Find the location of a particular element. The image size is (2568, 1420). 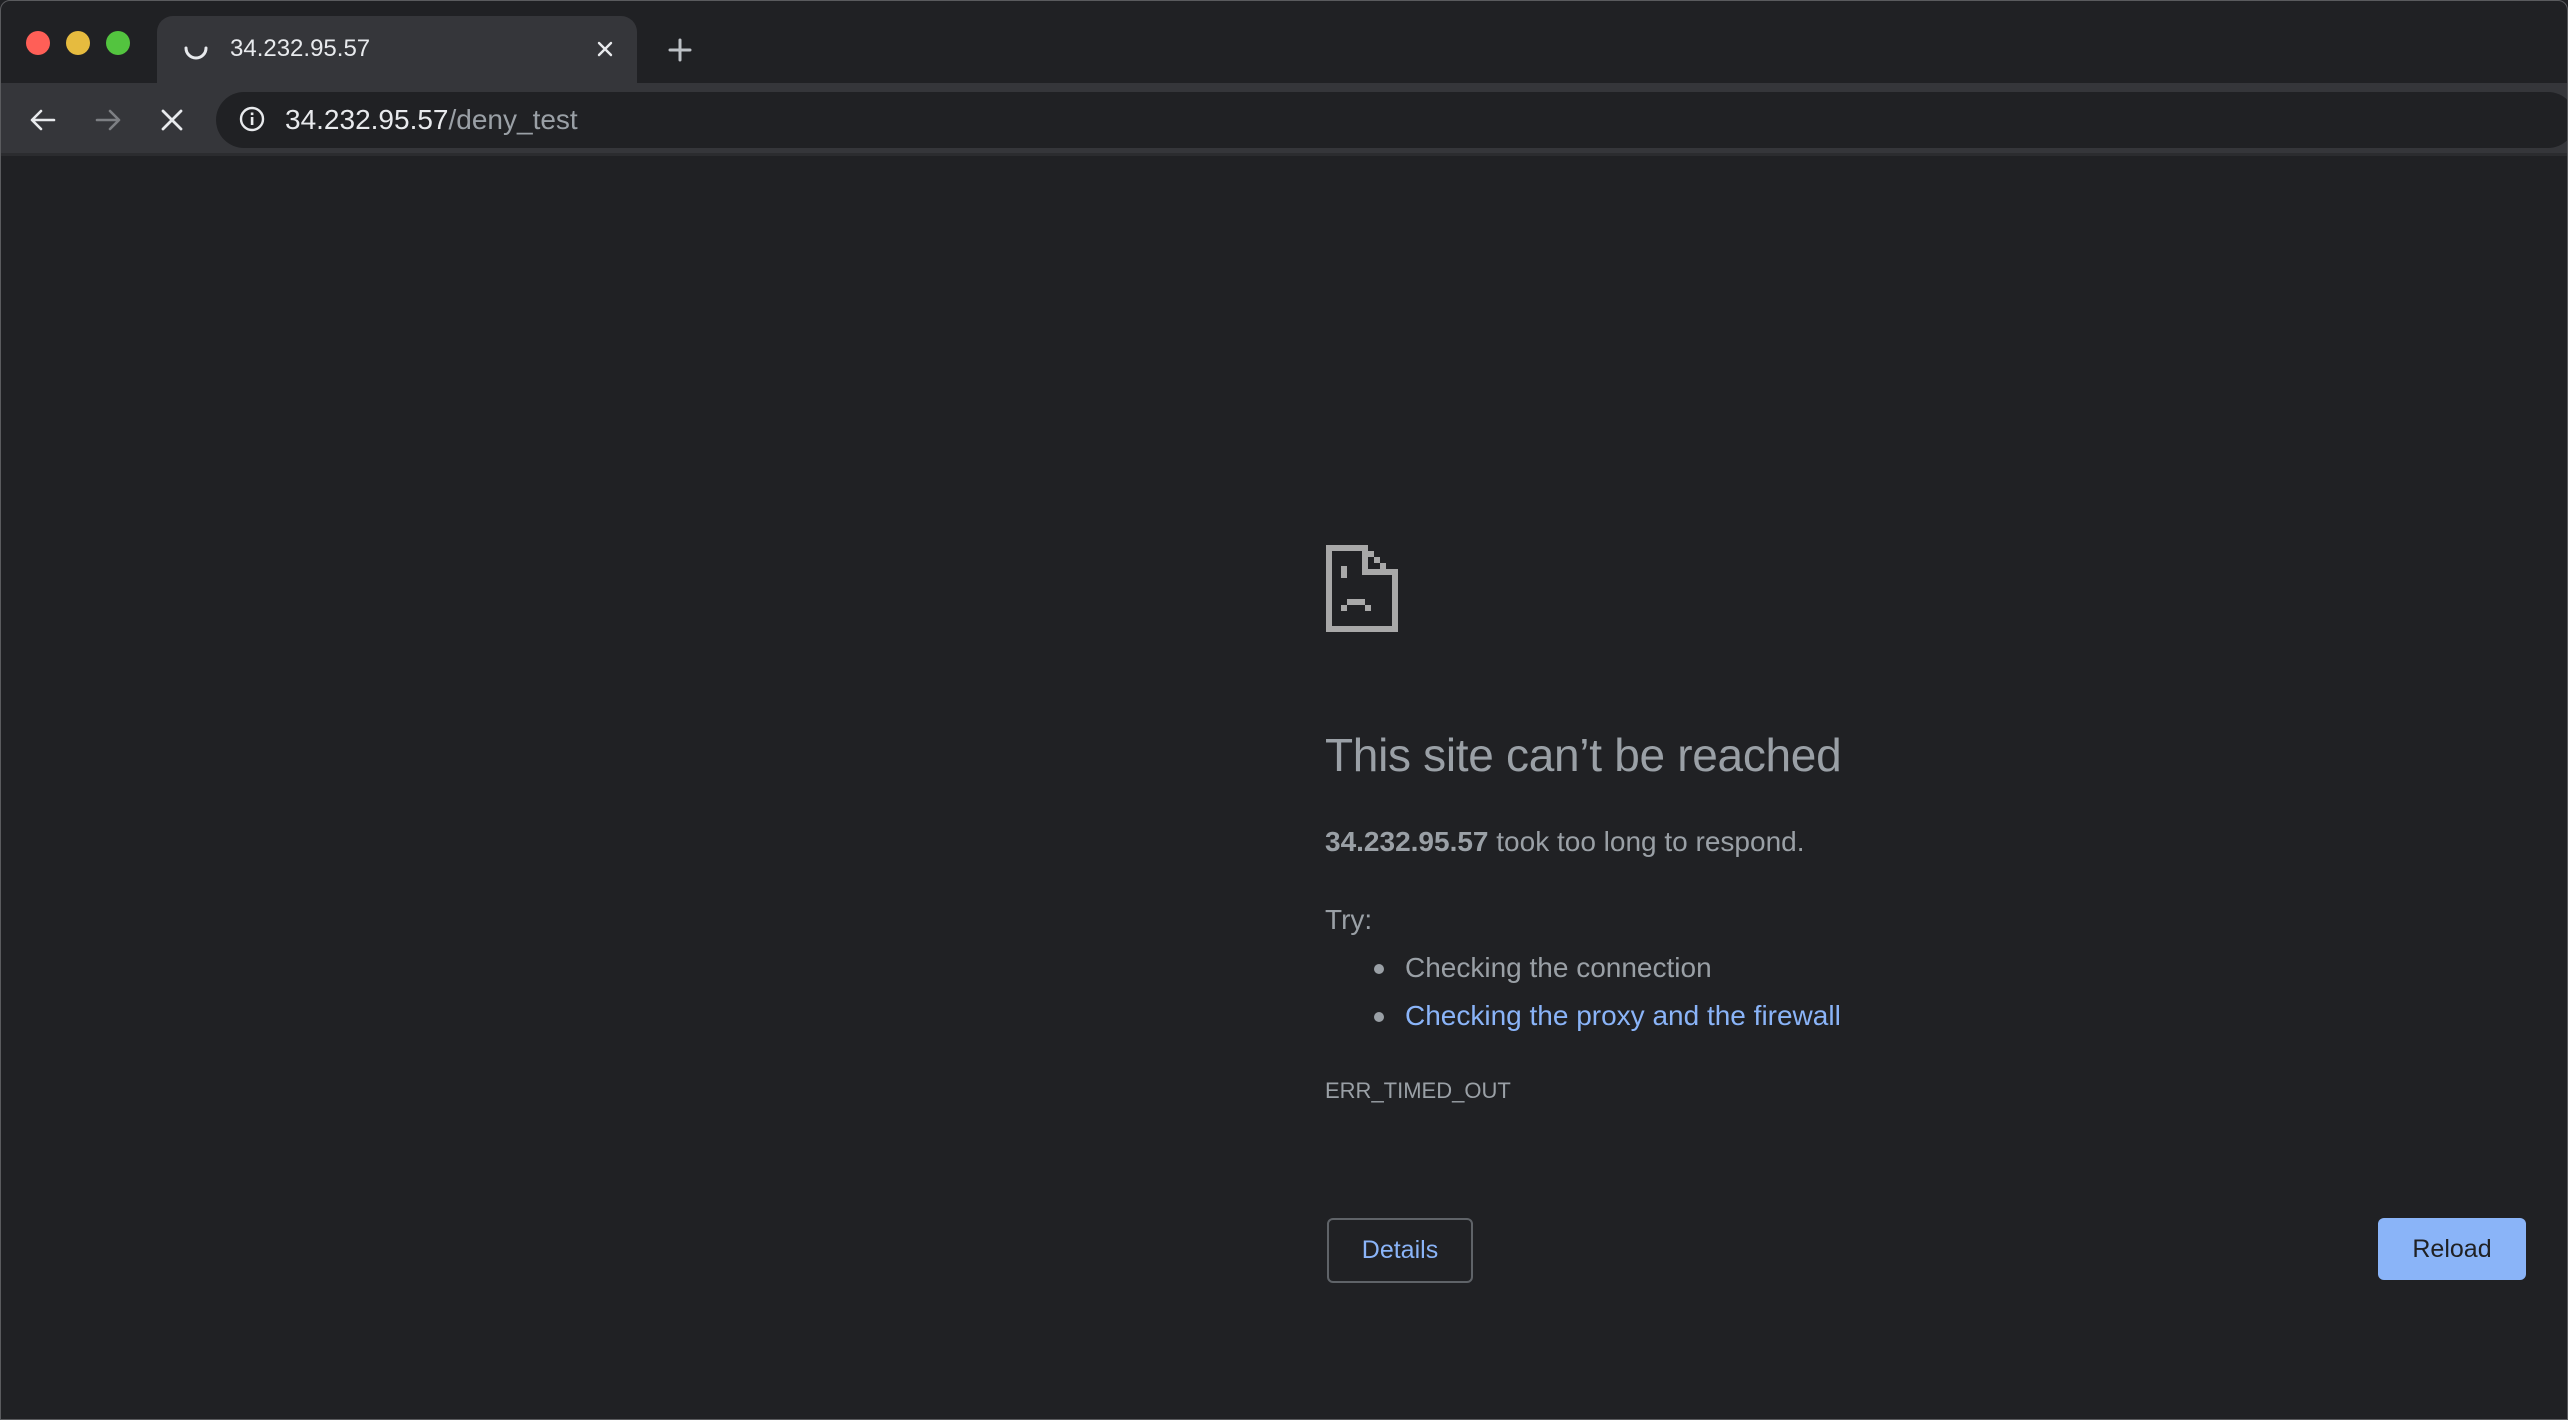

plus-icon is located at coordinates (680, 50).